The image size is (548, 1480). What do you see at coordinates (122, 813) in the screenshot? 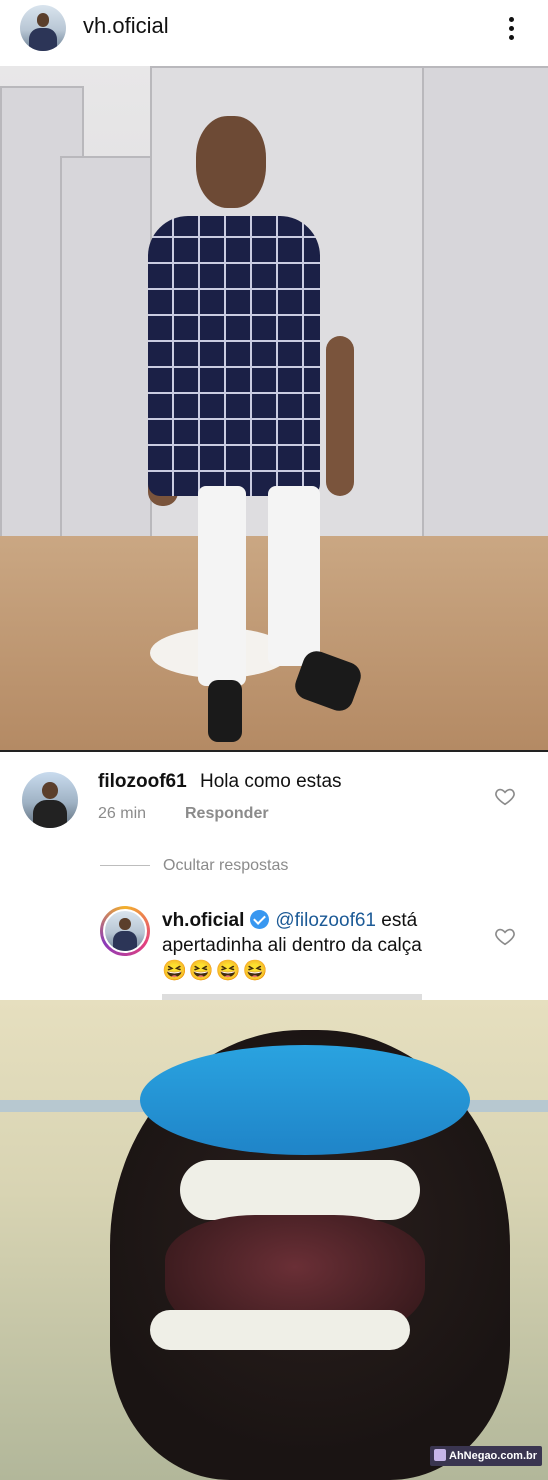
I see `comment-timestamp: 26 min` at bounding box center [122, 813].